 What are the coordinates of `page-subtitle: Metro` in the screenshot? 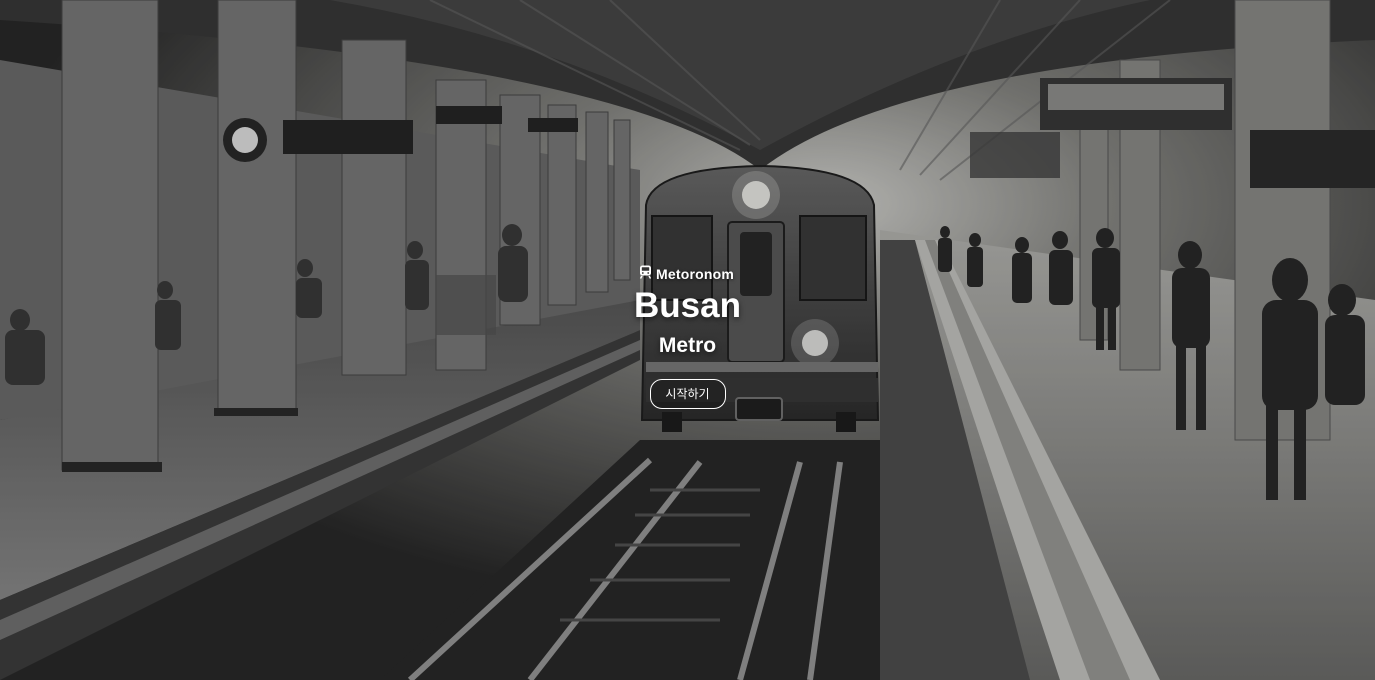 It's located at (687, 345).